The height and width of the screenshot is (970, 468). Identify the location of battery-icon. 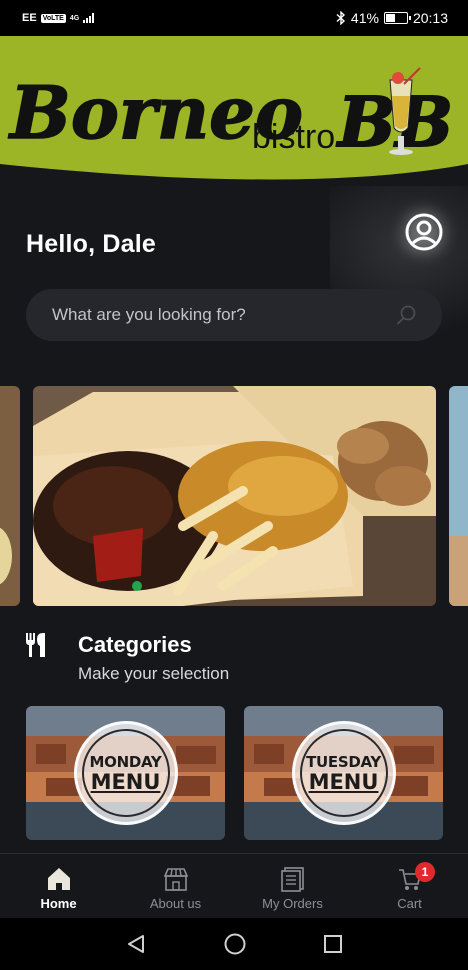
(397, 18).